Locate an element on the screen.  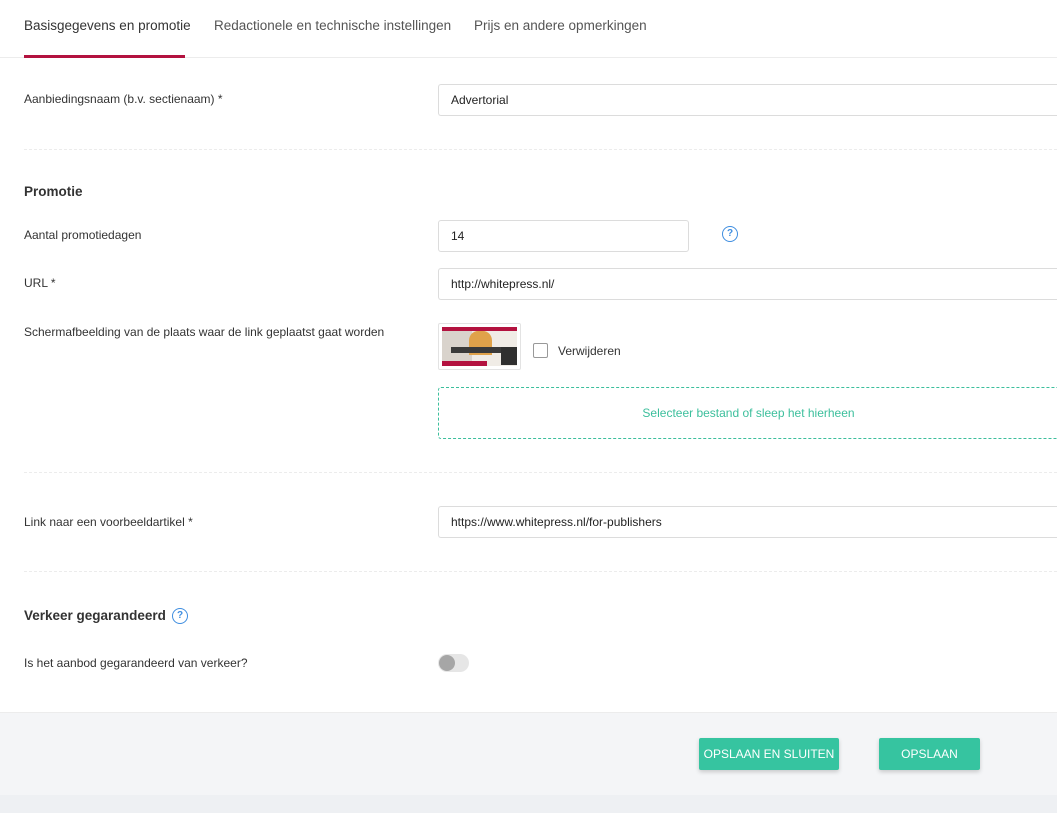
screenshot-preview-image is located at coordinates (479, 346).